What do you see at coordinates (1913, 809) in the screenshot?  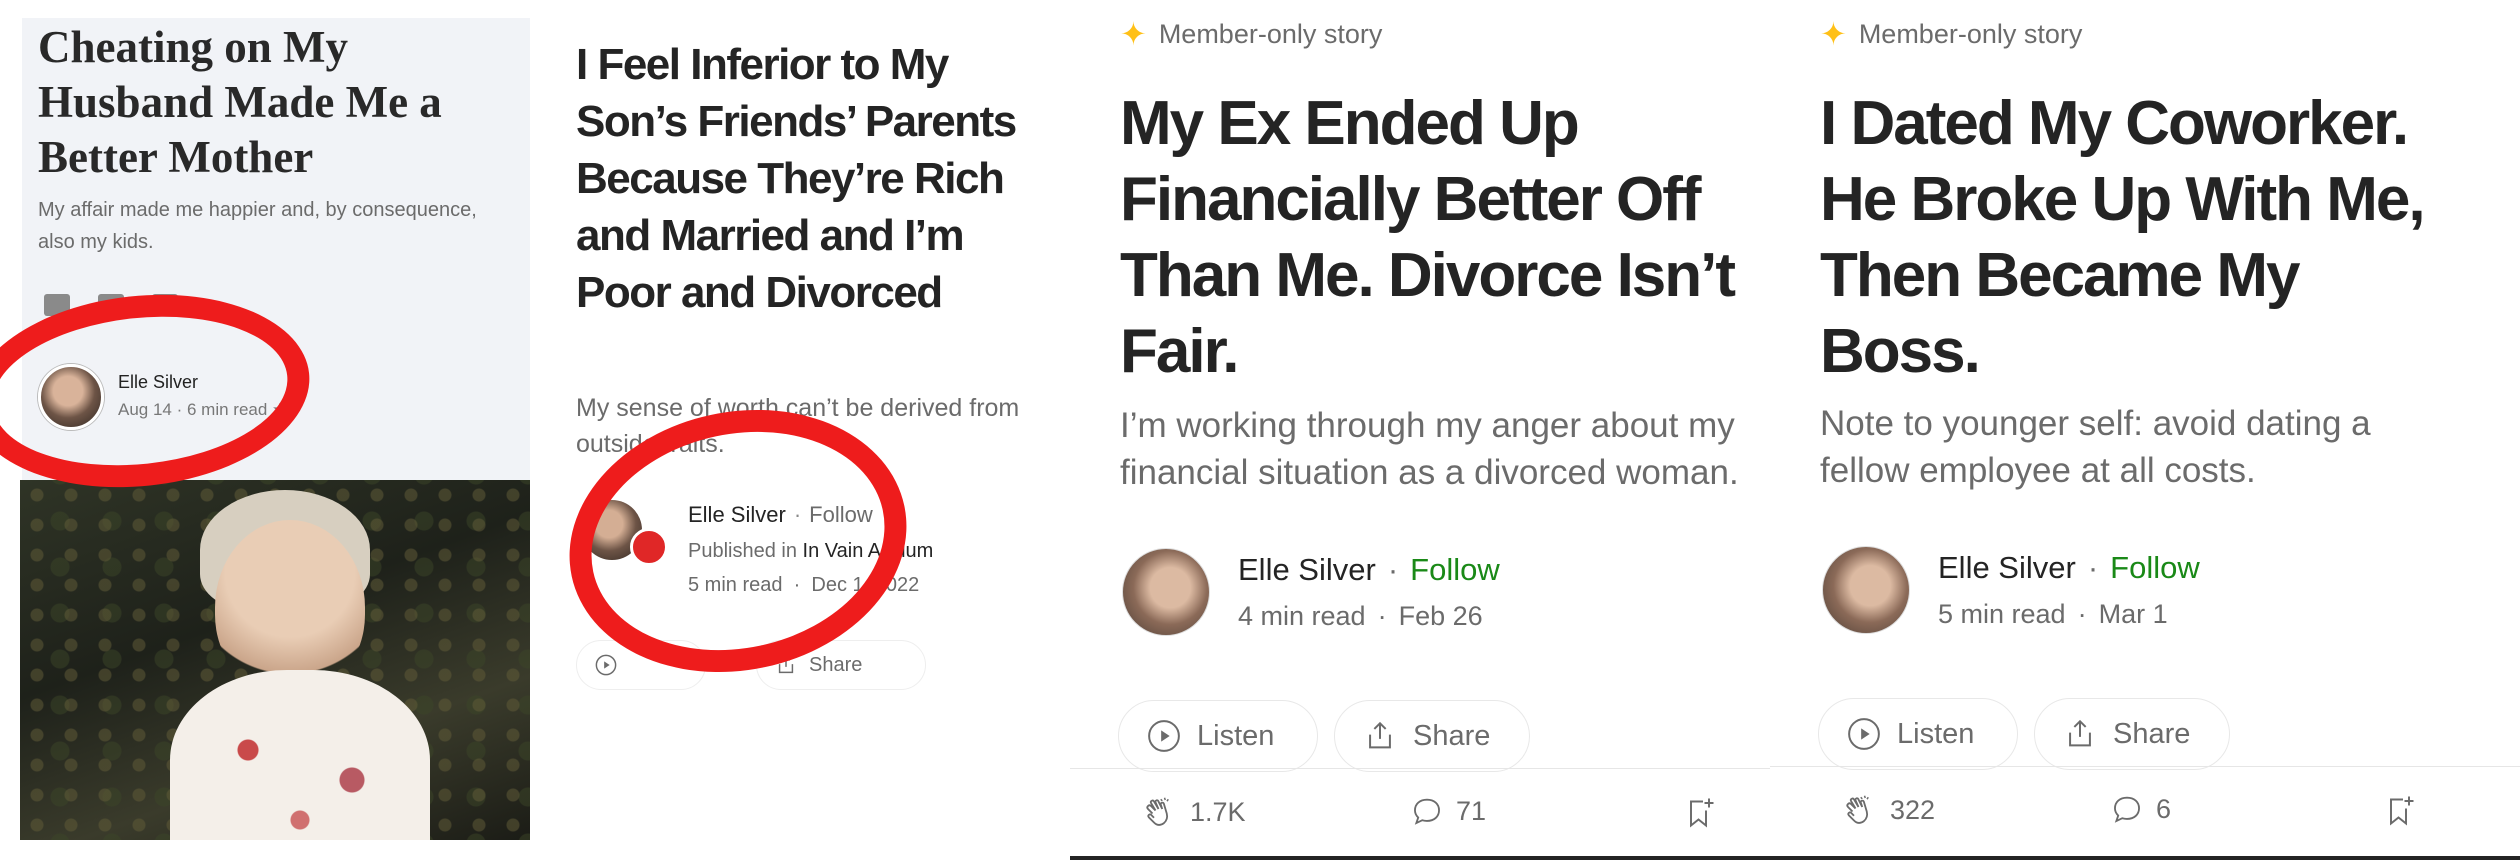 I see `clap-count: 322` at bounding box center [1913, 809].